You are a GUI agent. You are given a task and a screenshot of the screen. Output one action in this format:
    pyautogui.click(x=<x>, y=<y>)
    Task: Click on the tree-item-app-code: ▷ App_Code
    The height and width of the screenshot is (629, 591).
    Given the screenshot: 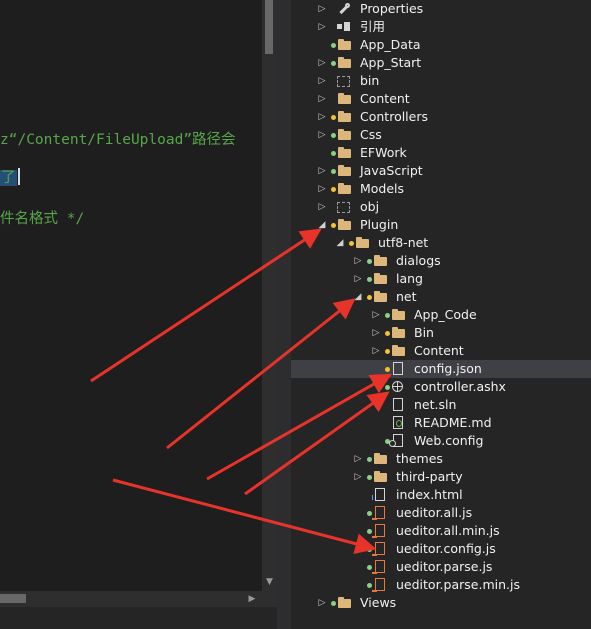 What is the action you would take?
    pyautogui.click(x=441, y=315)
    